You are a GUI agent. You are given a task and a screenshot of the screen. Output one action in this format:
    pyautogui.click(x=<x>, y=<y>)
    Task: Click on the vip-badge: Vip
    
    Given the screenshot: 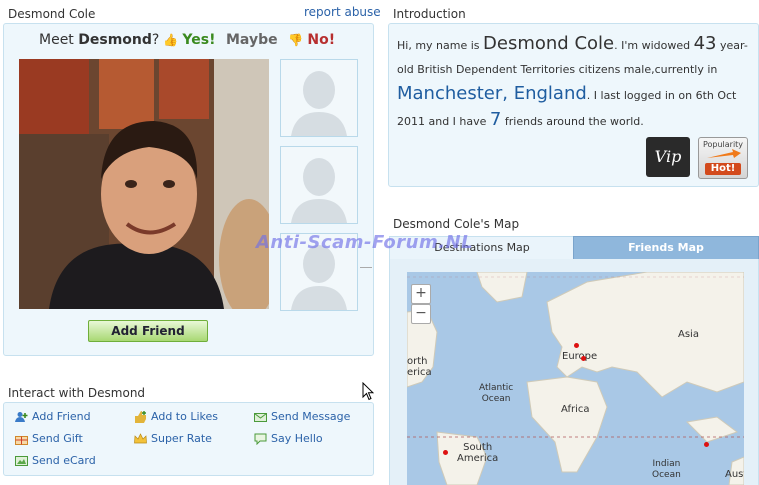 What is the action you would take?
    pyautogui.click(x=668, y=157)
    